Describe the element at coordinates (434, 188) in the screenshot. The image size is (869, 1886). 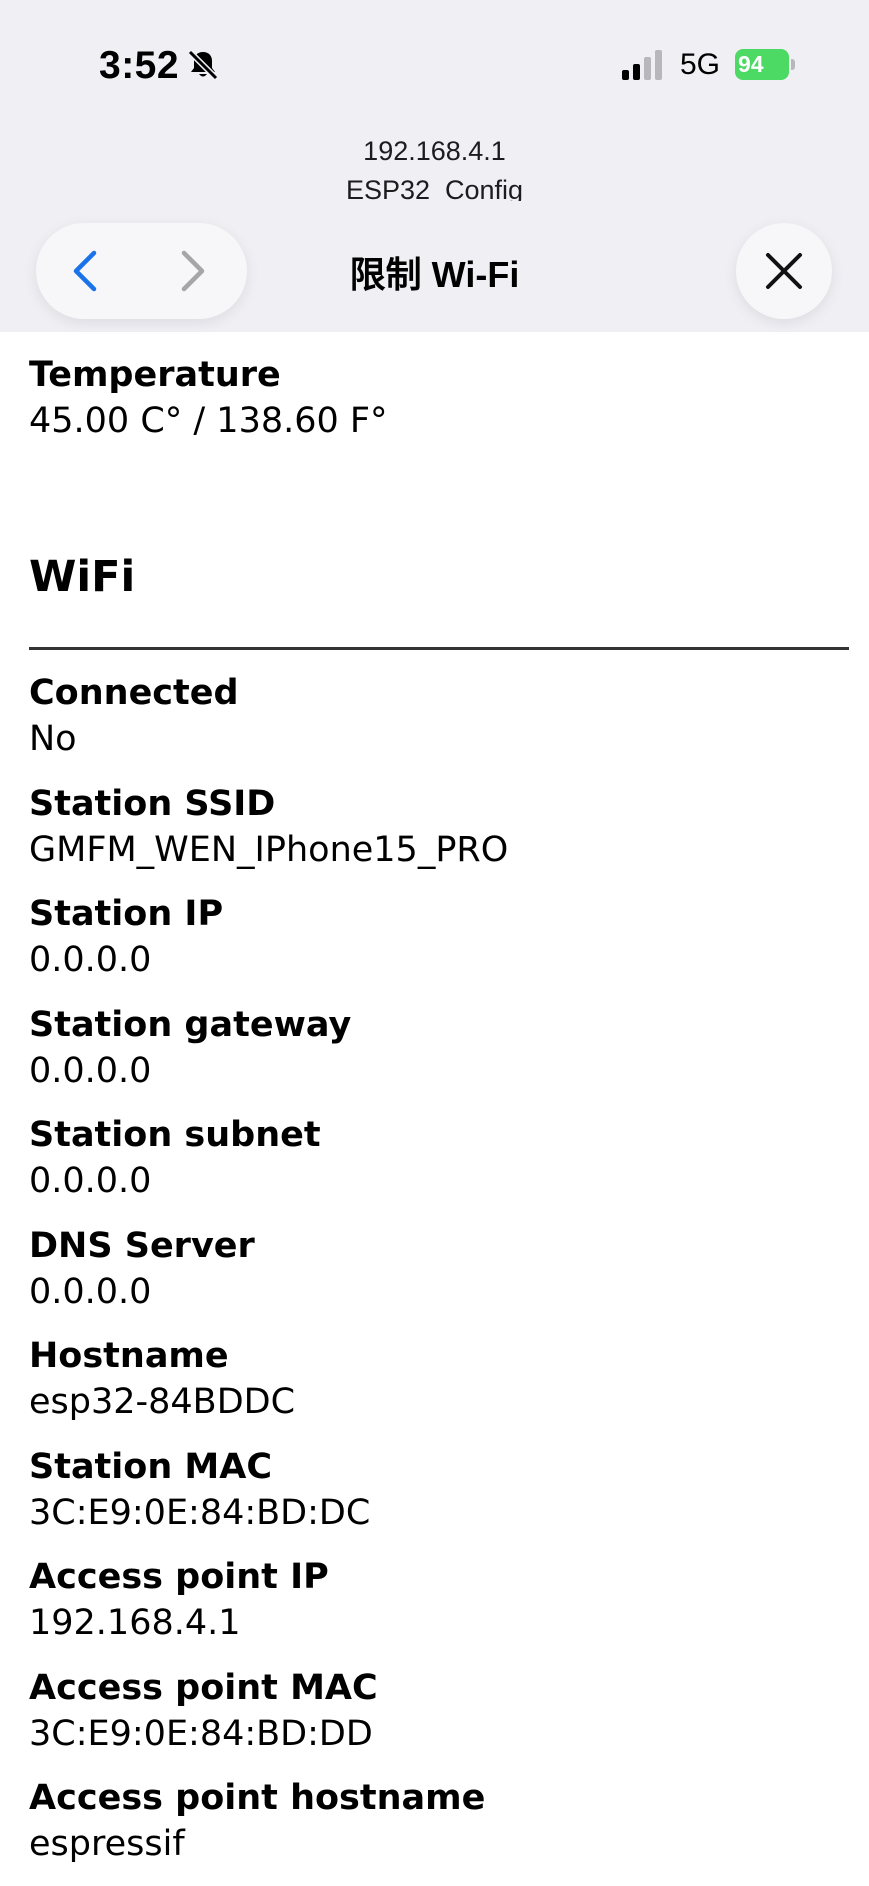
I see `page-title: ESP32_Config` at that location.